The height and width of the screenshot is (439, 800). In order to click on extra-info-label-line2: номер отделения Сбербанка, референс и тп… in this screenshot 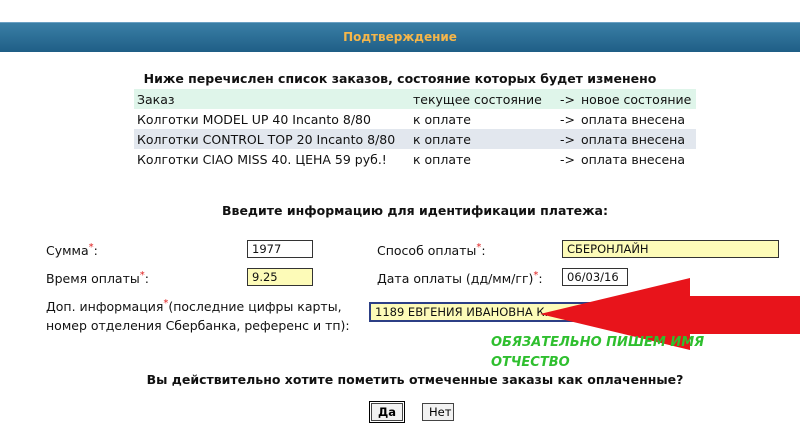, I will do `click(198, 325)`.